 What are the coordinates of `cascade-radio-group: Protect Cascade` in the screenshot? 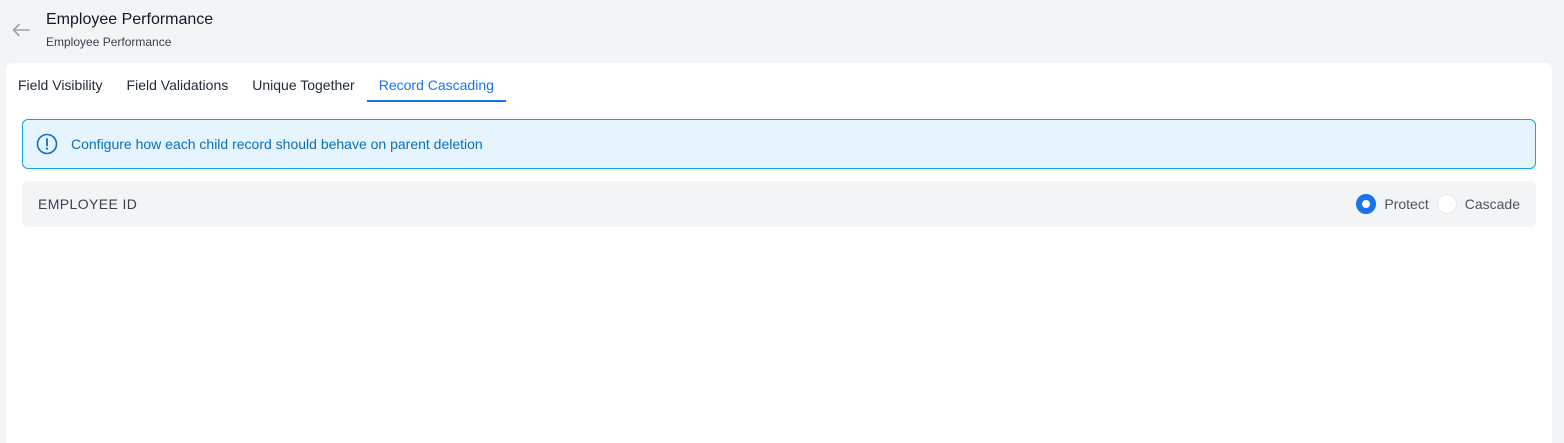 It's located at (1434, 204).